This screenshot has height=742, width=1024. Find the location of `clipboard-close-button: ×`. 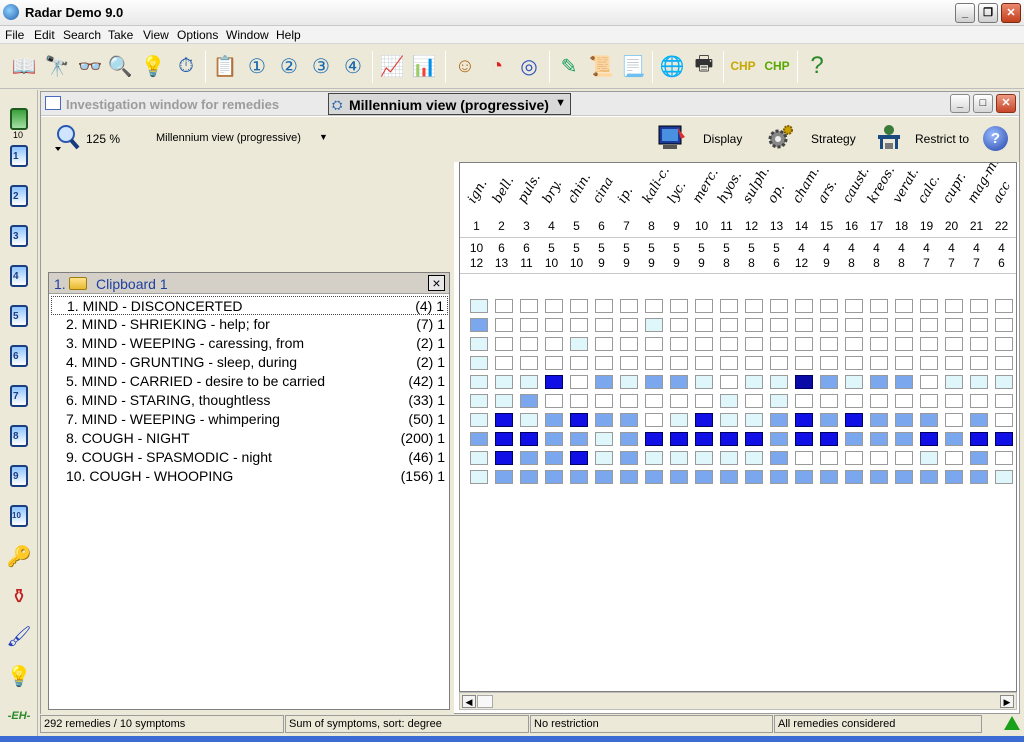

clipboard-close-button: × is located at coordinates (436, 283).